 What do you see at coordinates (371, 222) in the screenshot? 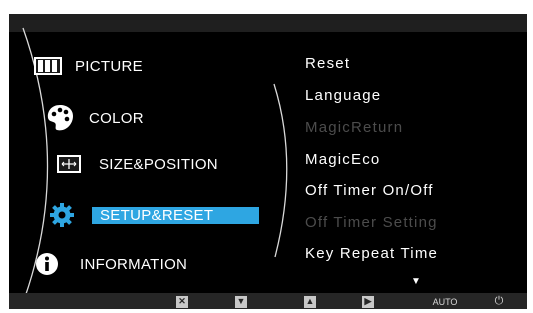
I see `submenu-item-off-timer-setting: Off Timer Setting` at bounding box center [371, 222].